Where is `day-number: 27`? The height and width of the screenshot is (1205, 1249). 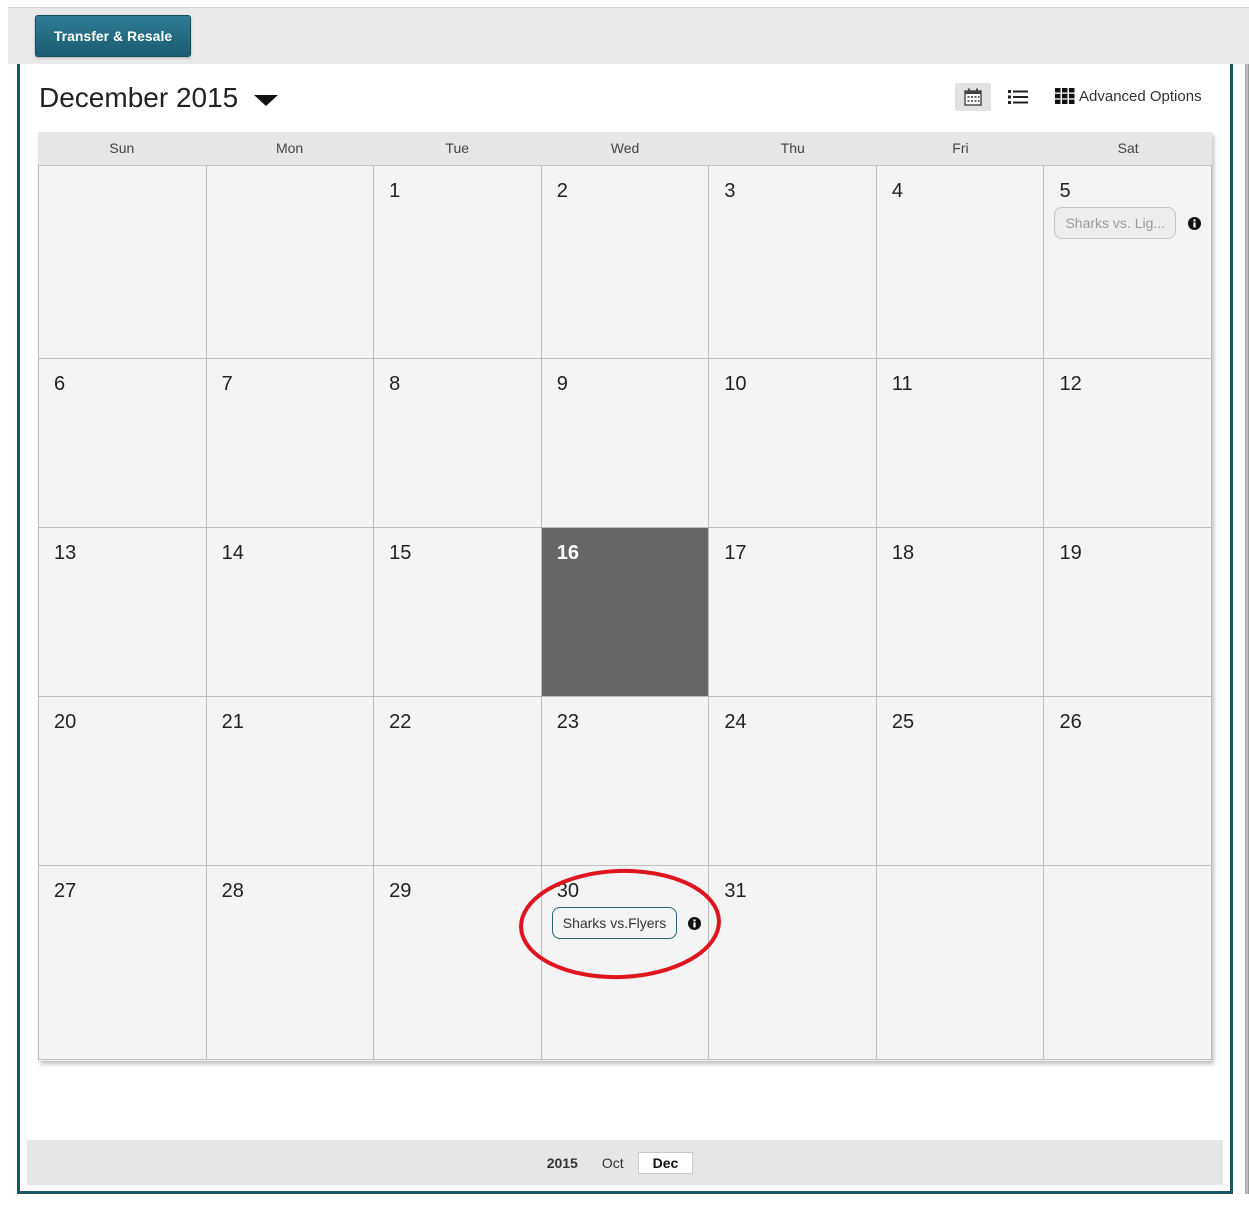 day-number: 27 is located at coordinates (65, 891).